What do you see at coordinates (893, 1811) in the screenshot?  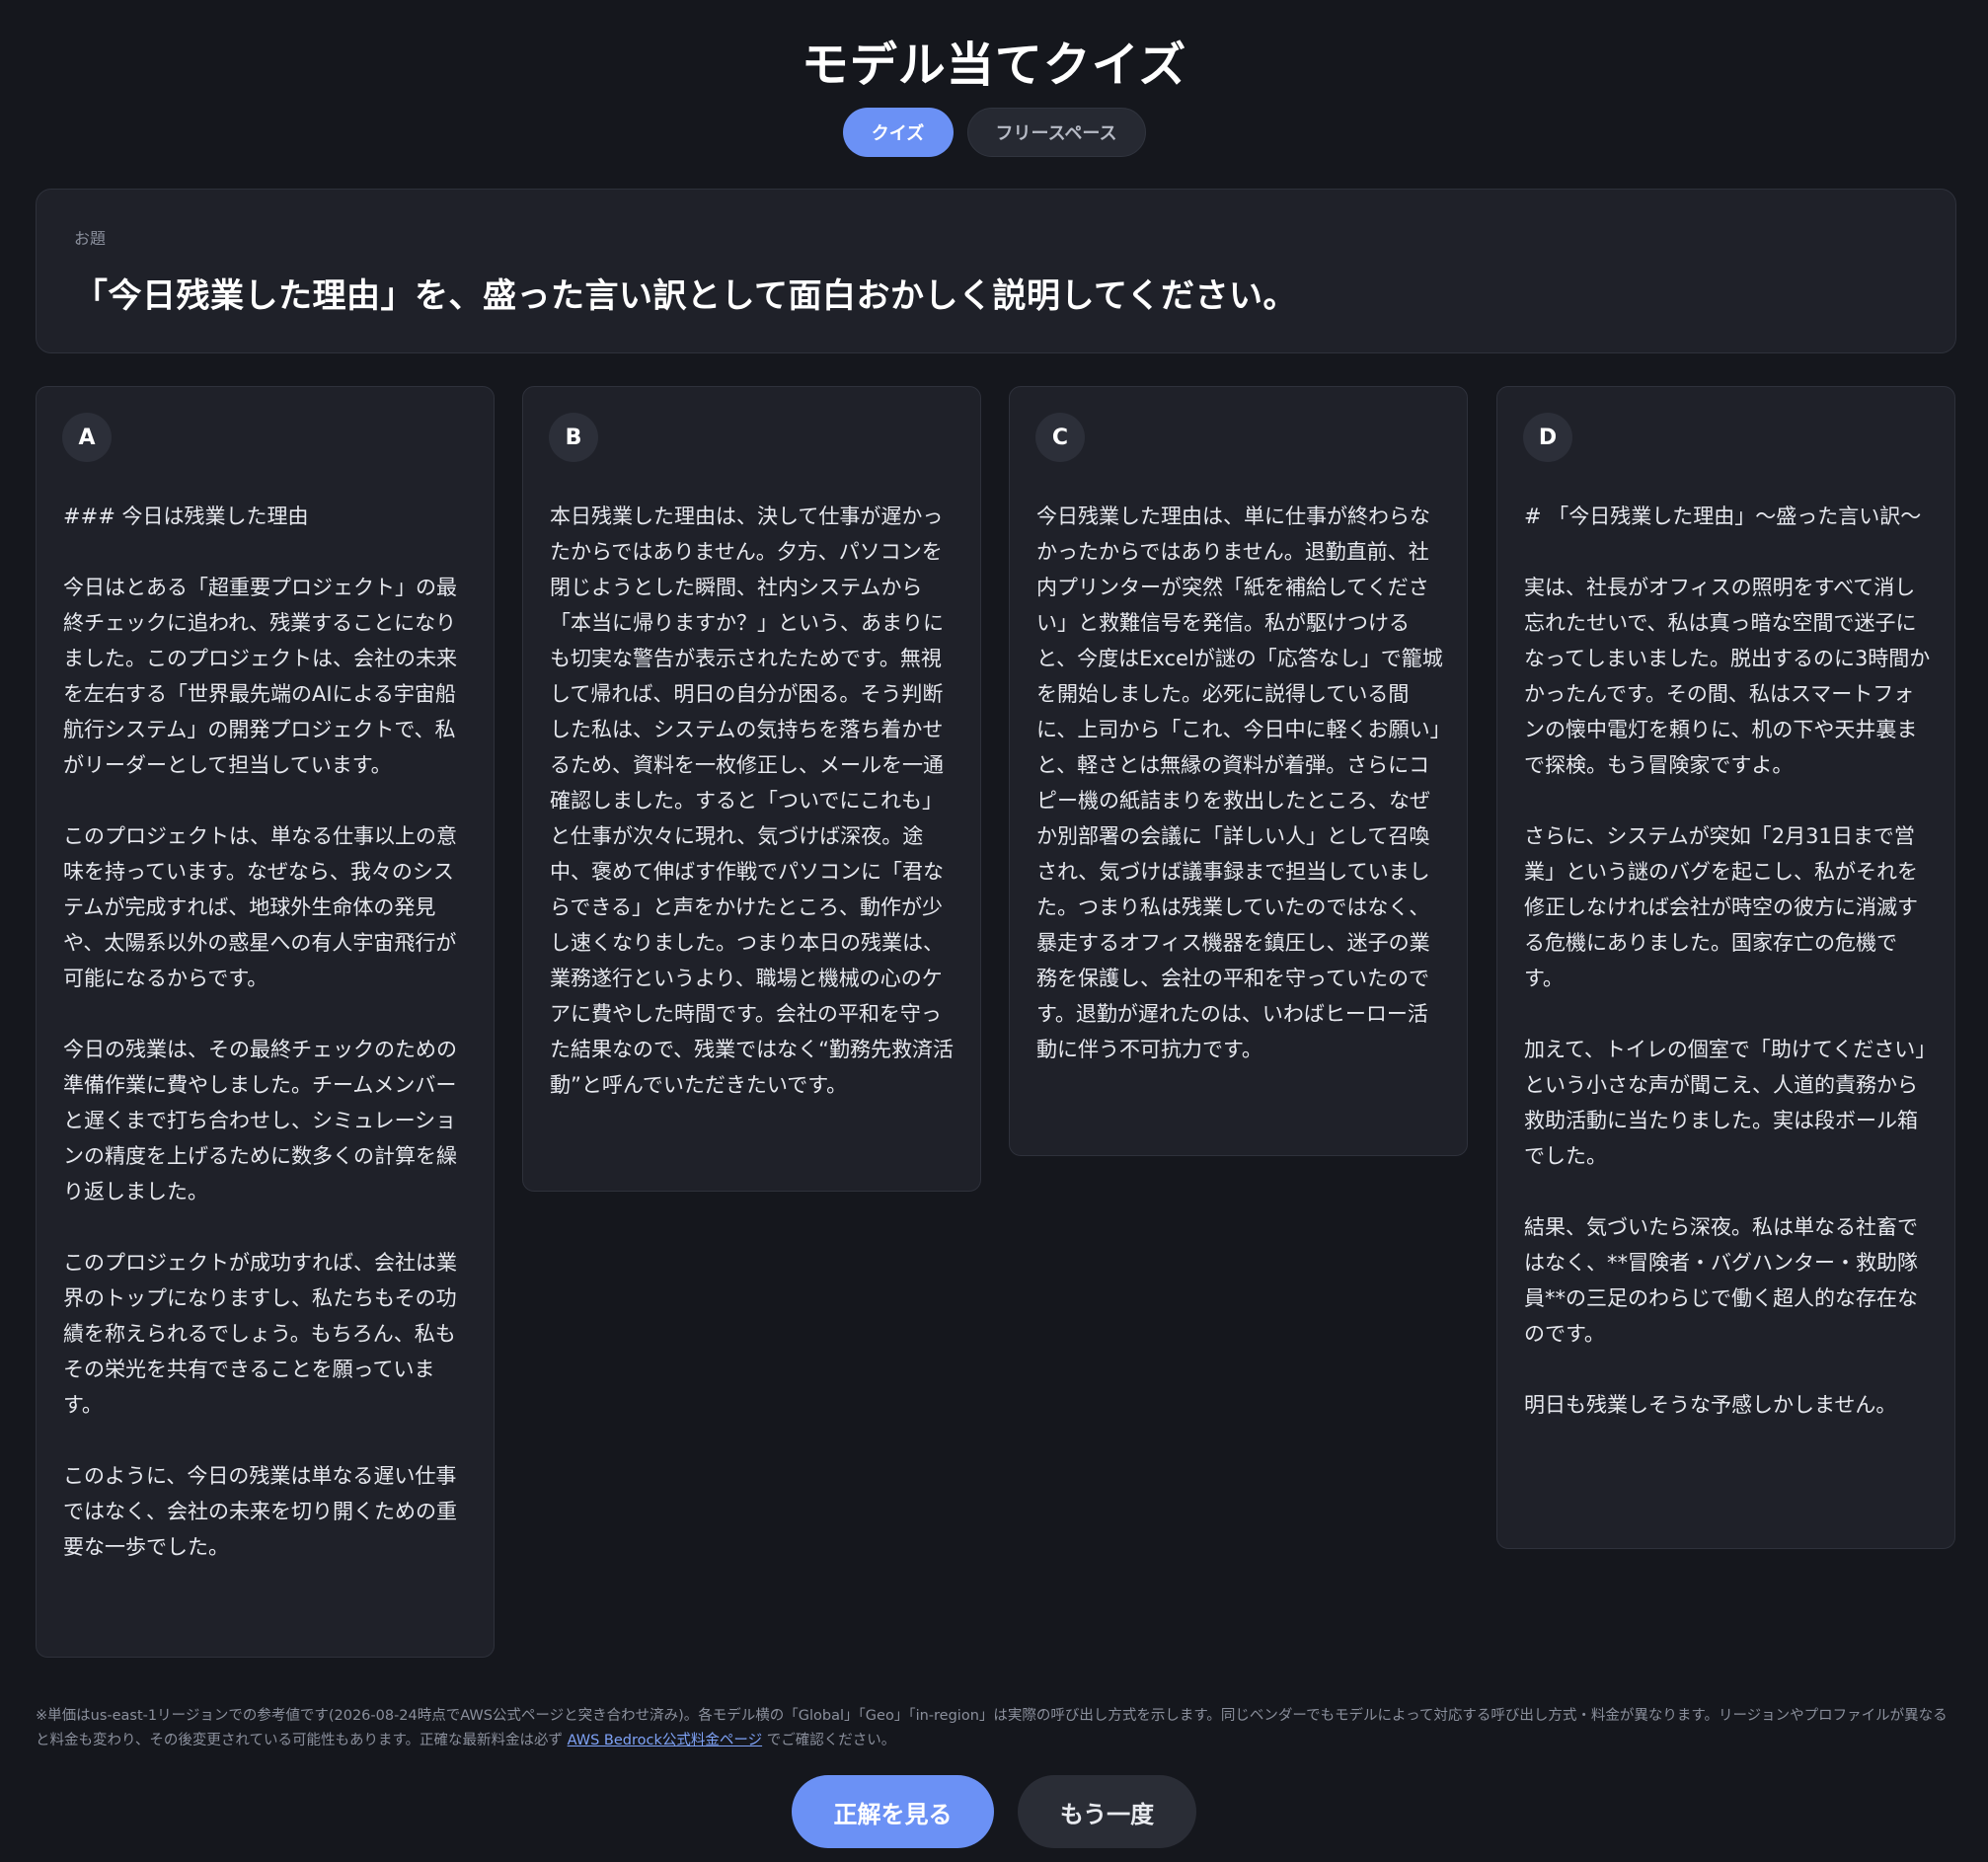 I see `reveal-answer-button: 正解を見る` at bounding box center [893, 1811].